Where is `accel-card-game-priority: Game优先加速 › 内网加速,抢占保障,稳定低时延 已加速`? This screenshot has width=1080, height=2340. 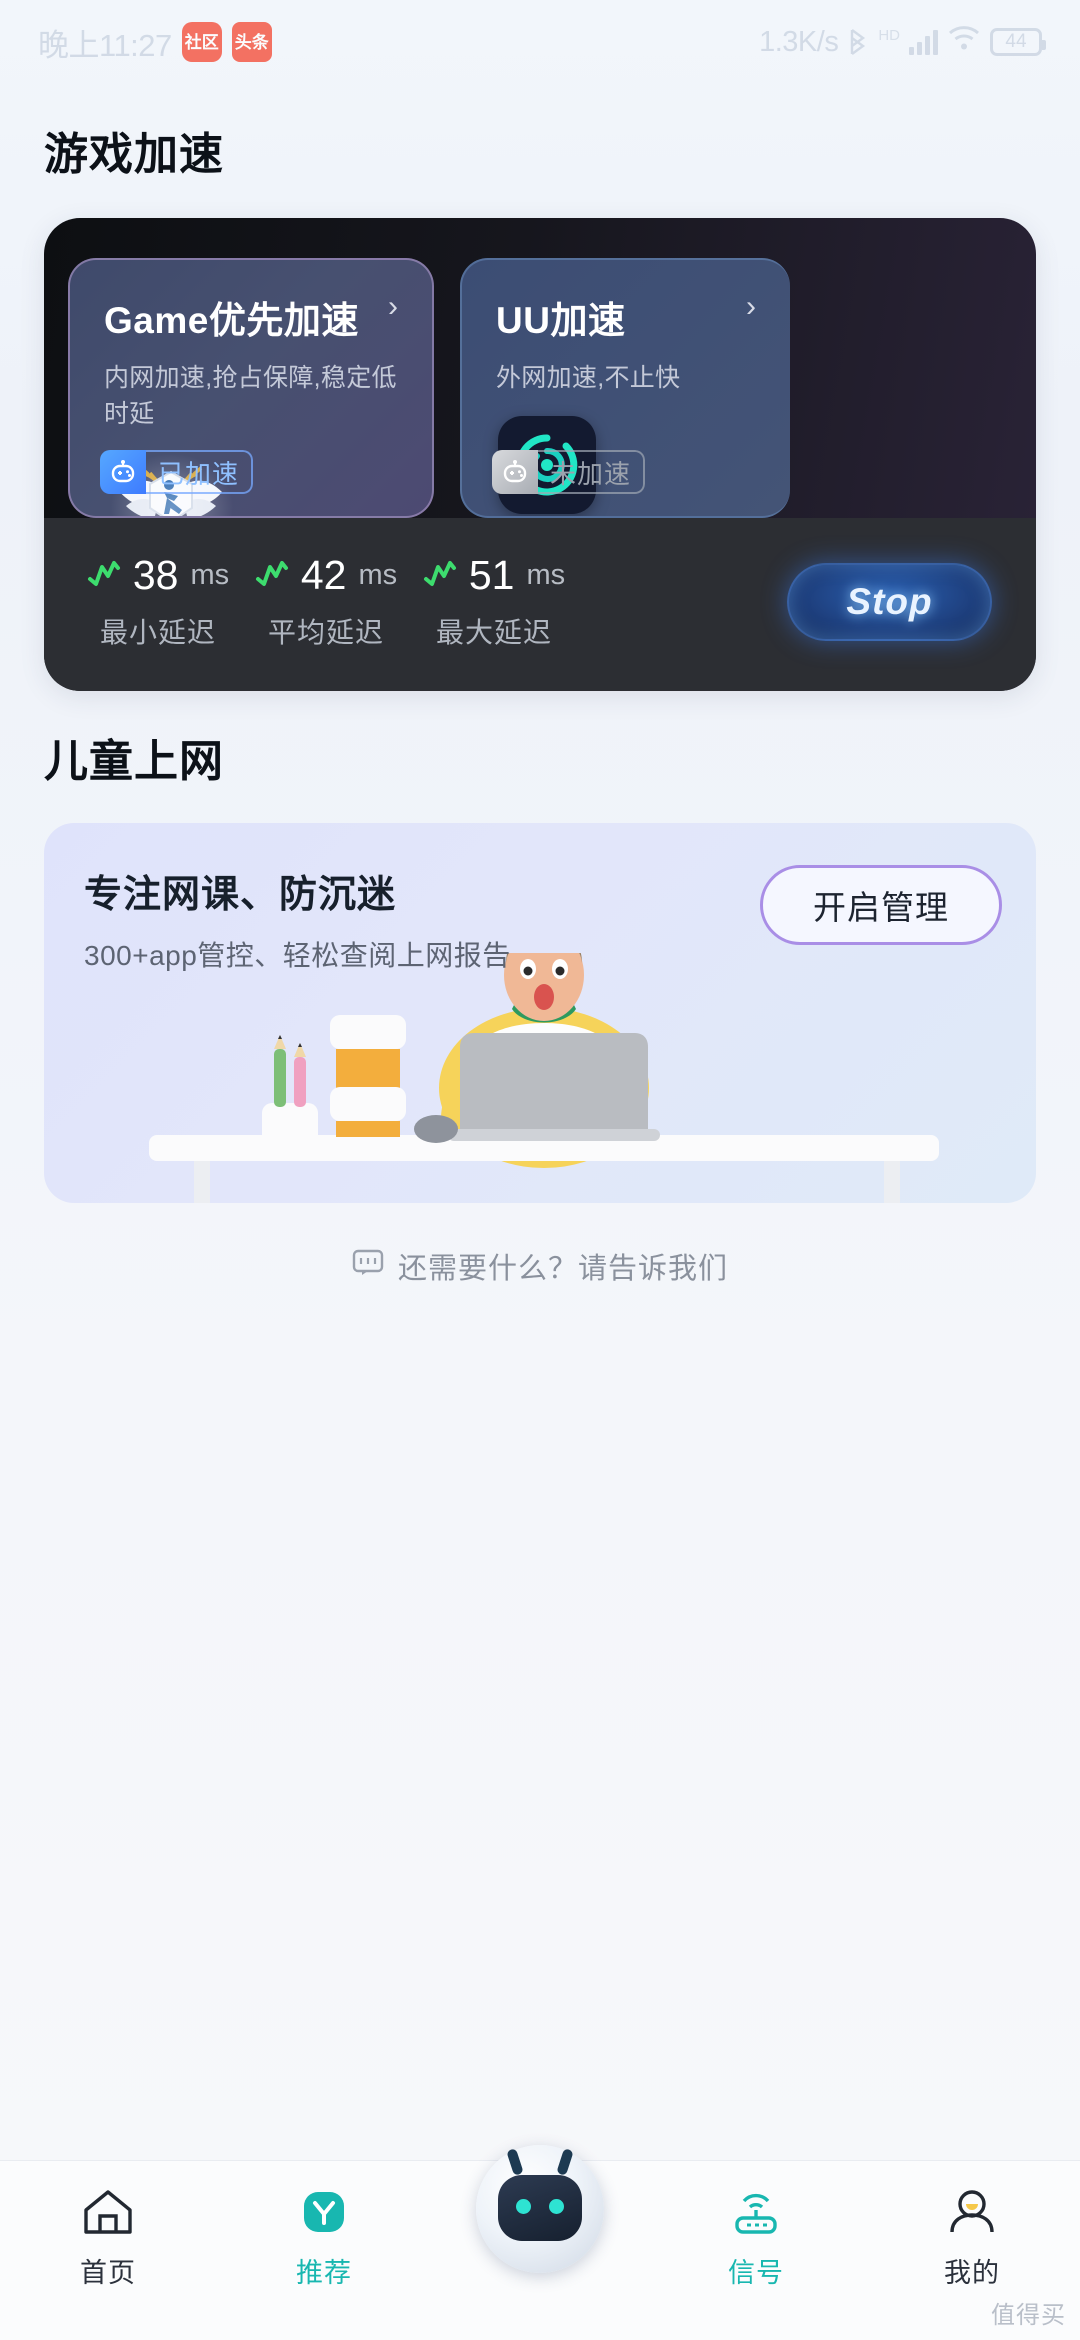 accel-card-game-priority: Game优先加速 › 内网加速,抢占保障,稳定低时延 已加速 is located at coordinates (251, 388).